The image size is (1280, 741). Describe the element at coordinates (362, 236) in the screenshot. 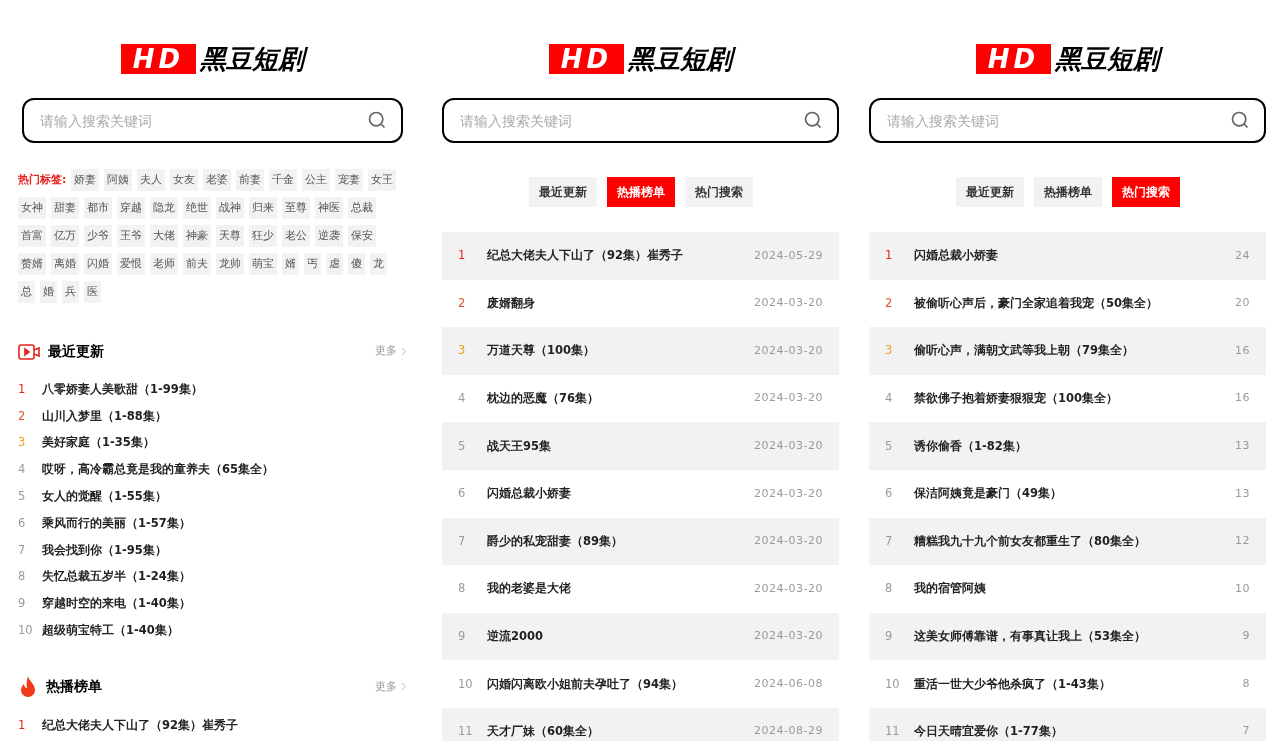

I see `tag-chip: 保安` at that location.